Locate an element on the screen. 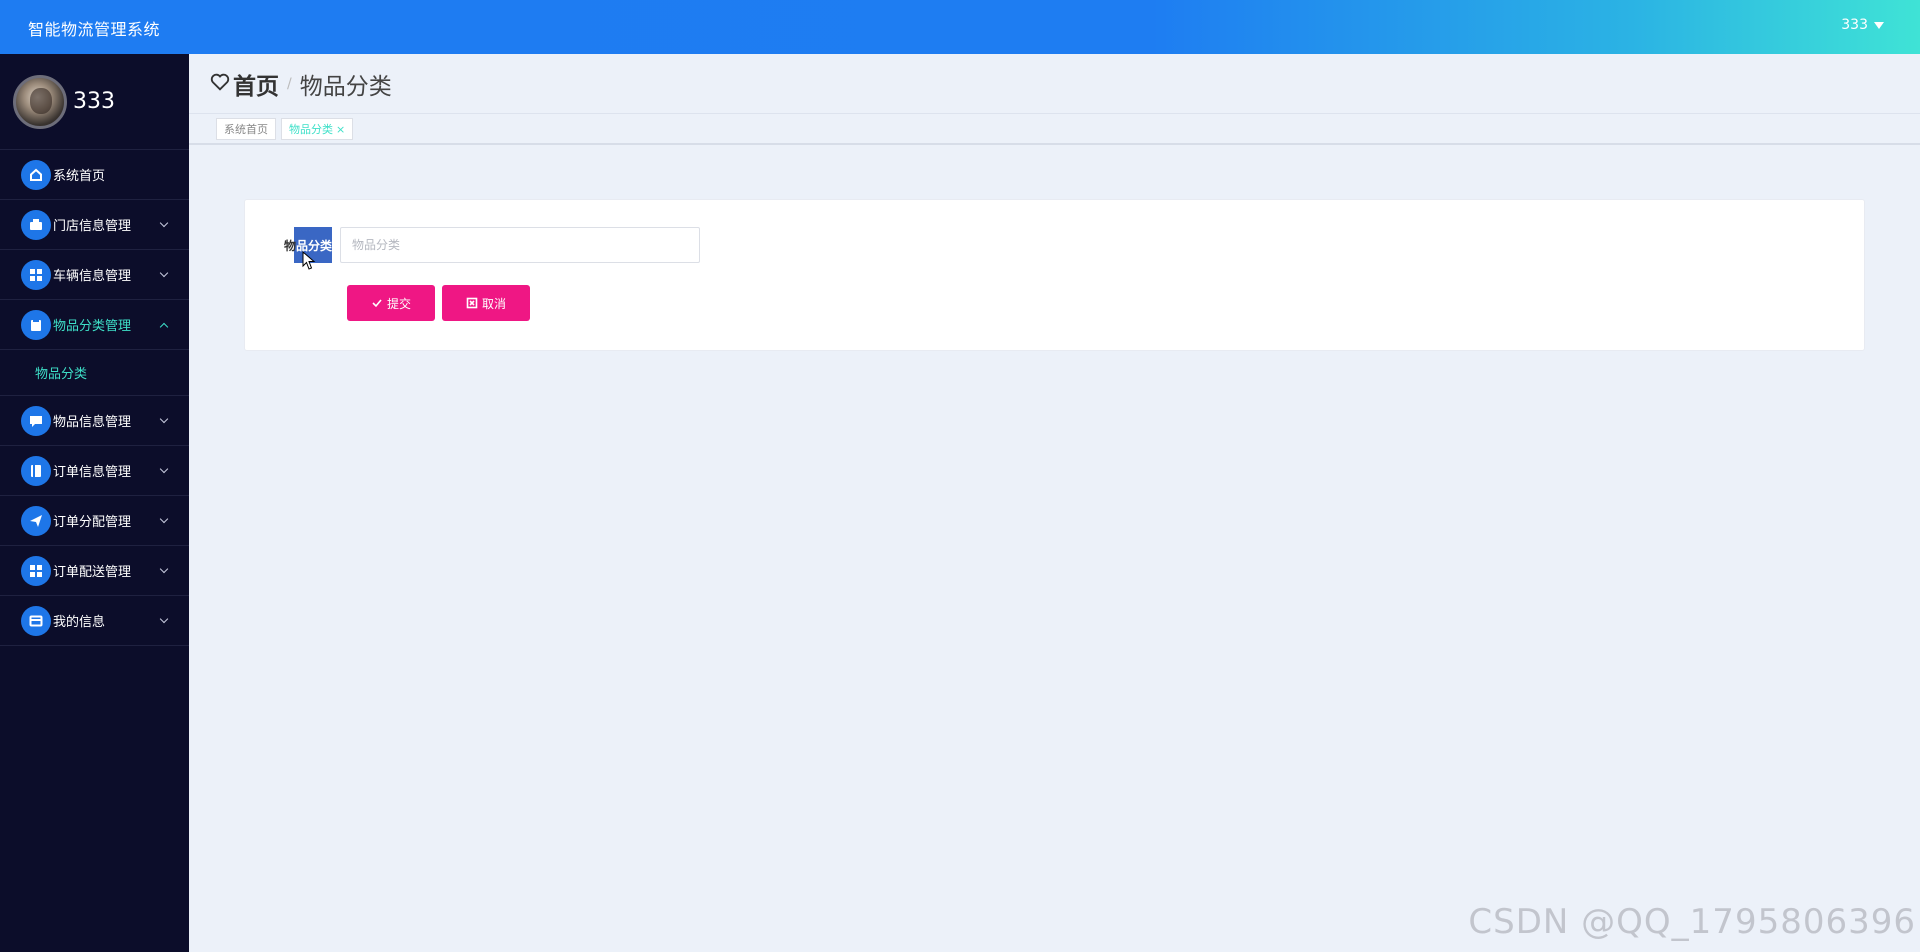 This screenshot has height=952, width=1920. tab-category: 物品分类 × is located at coordinates (317, 129).